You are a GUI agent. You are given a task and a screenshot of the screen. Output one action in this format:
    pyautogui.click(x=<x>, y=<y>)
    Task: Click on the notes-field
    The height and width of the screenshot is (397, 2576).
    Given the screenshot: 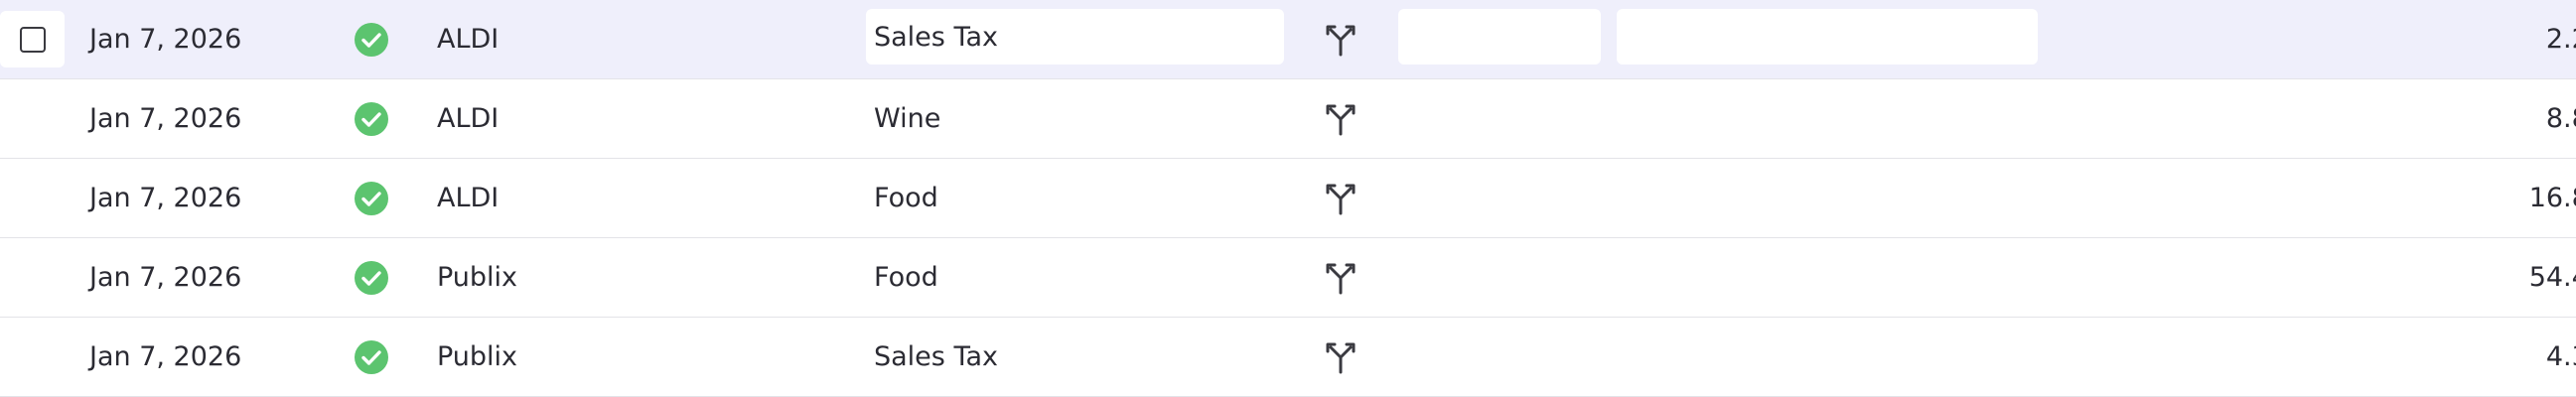 What is the action you would take?
    pyautogui.click(x=1828, y=37)
    